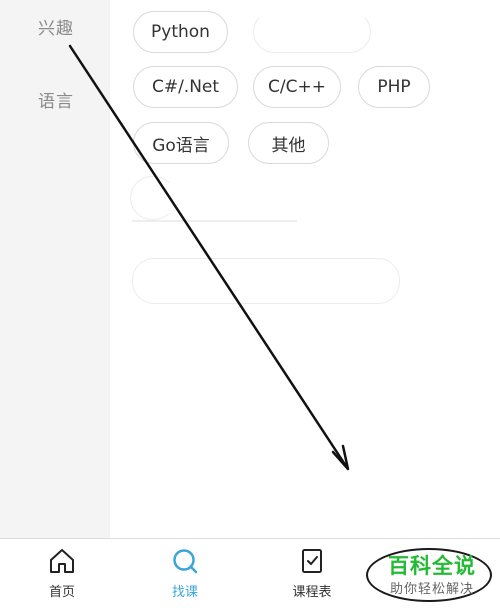 The image size is (500, 608). What do you see at coordinates (180, 32) in the screenshot?
I see `chip-python: Python` at bounding box center [180, 32].